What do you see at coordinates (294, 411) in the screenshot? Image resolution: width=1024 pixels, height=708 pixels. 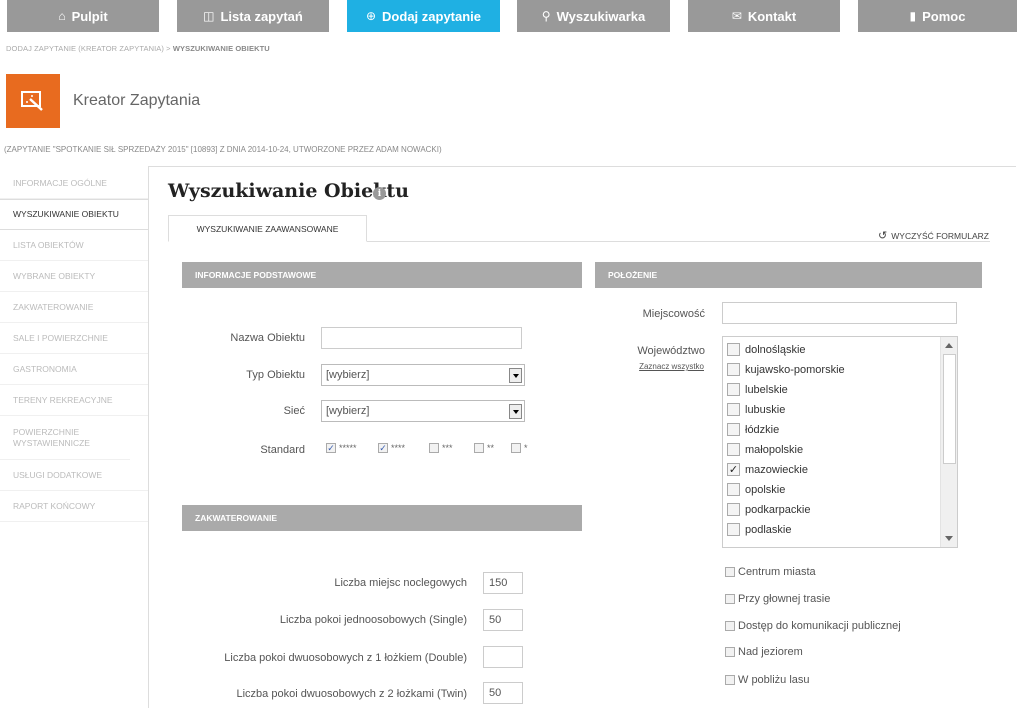 I see `chain-label: Sieć` at bounding box center [294, 411].